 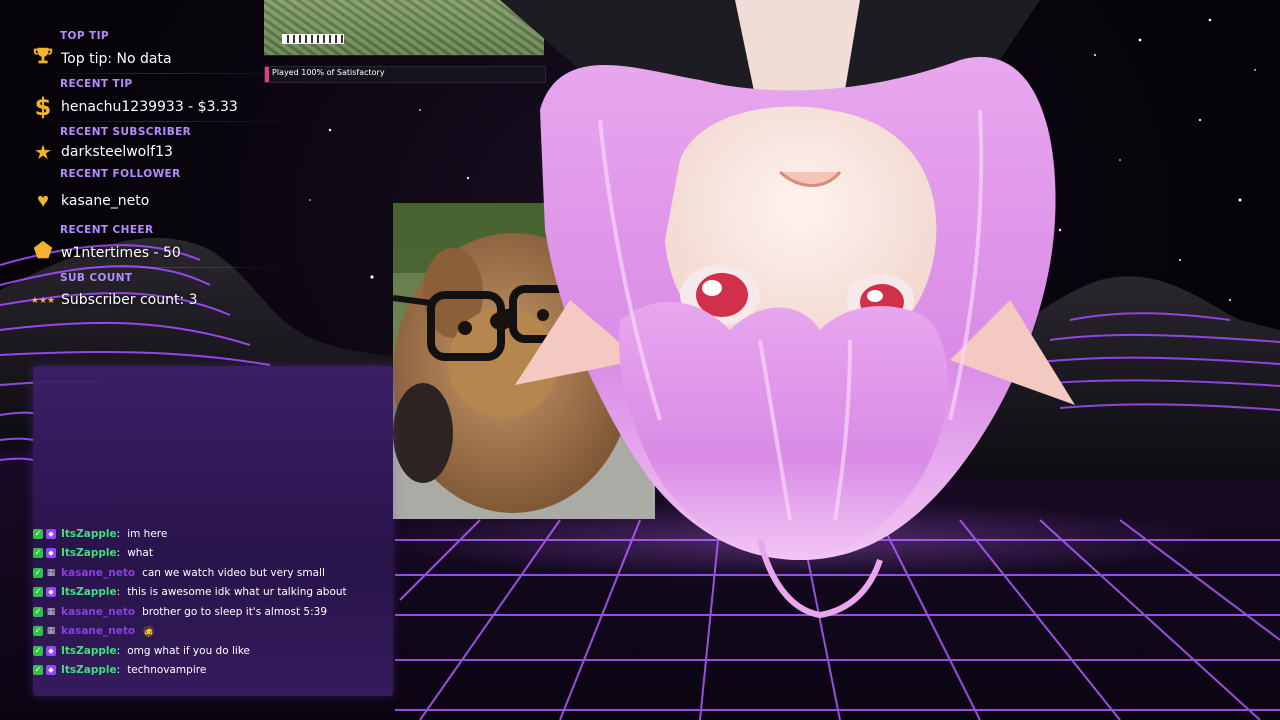 I want to click on recent-follower-value: kasane_neto, so click(x=105, y=201).